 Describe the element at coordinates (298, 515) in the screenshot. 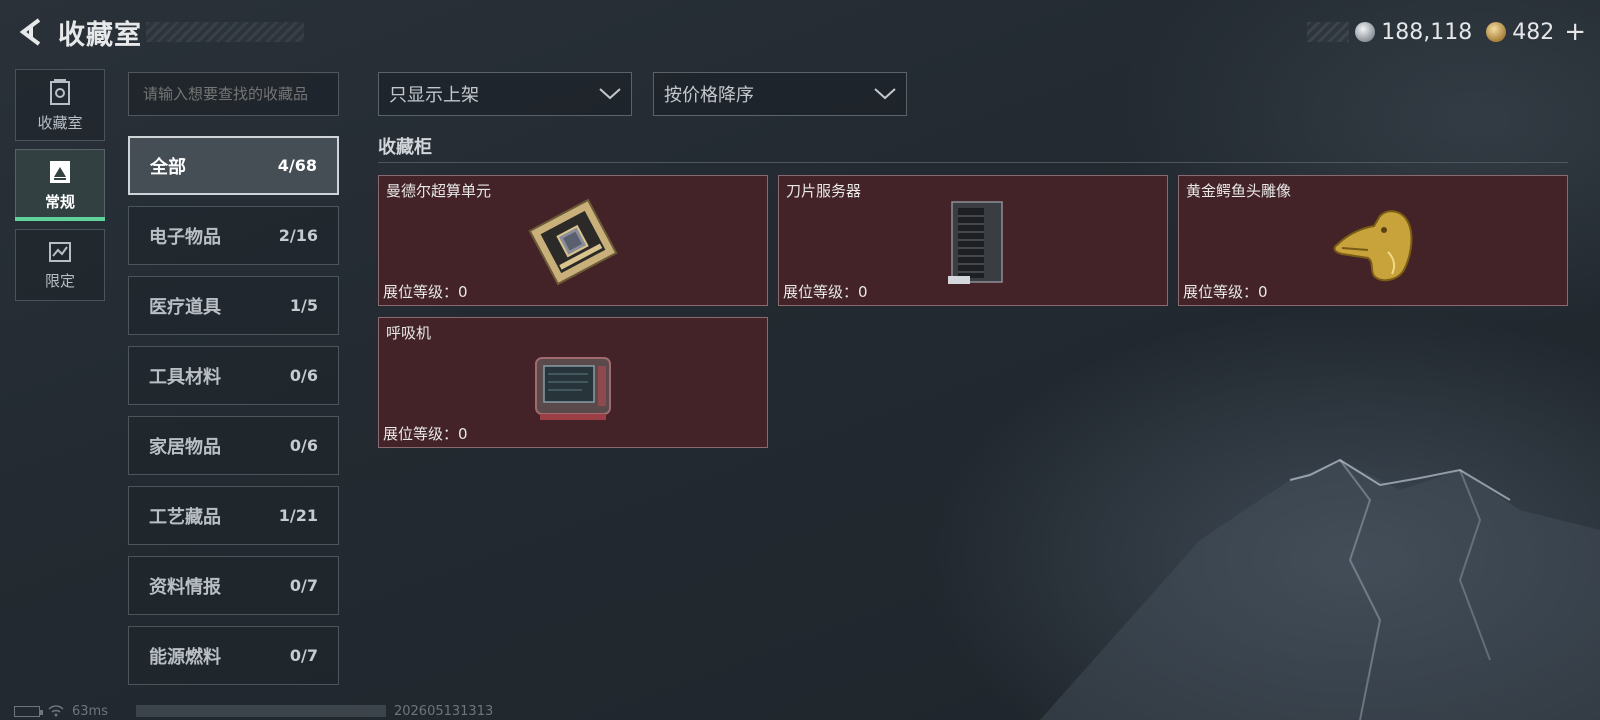

I see `category-count: 1/21` at that location.